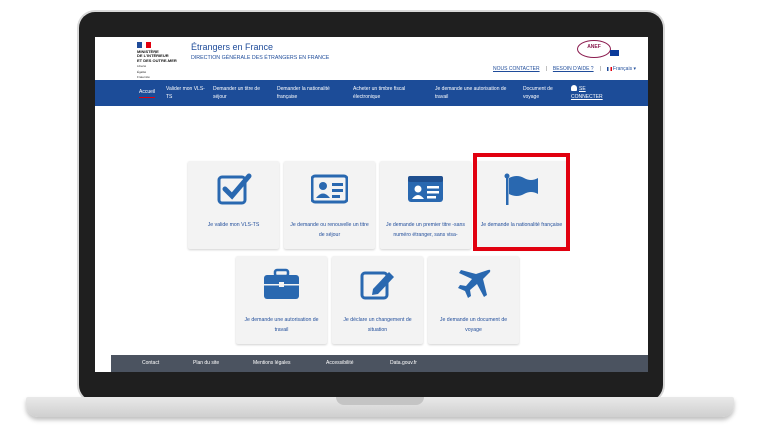 Image resolution: width=760 pixels, height=431 pixels. What do you see at coordinates (573, 69) in the screenshot?
I see `help-link: BESOIN D'AIDE ?` at bounding box center [573, 69].